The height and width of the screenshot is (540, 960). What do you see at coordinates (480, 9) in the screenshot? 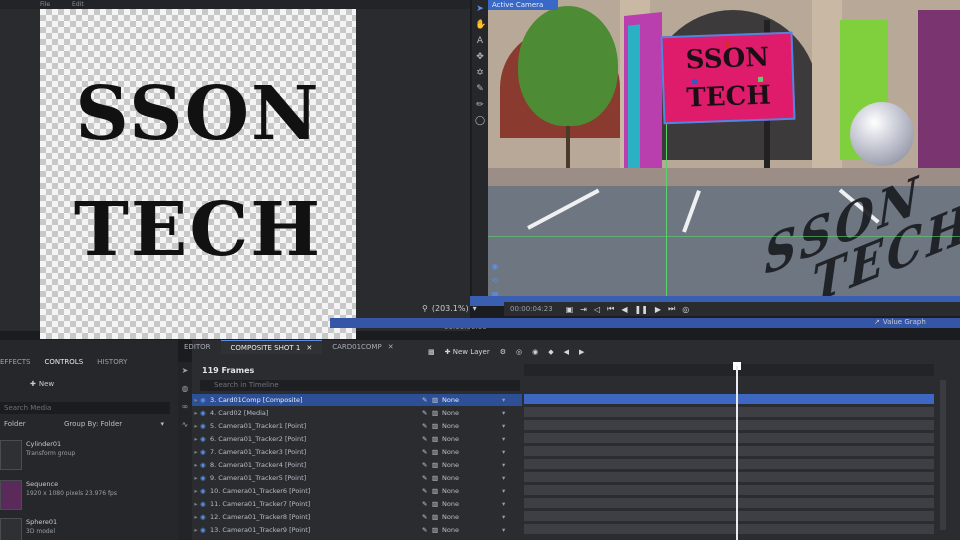
I see `select-tool-icon: ➤` at bounding box center [480, 9].